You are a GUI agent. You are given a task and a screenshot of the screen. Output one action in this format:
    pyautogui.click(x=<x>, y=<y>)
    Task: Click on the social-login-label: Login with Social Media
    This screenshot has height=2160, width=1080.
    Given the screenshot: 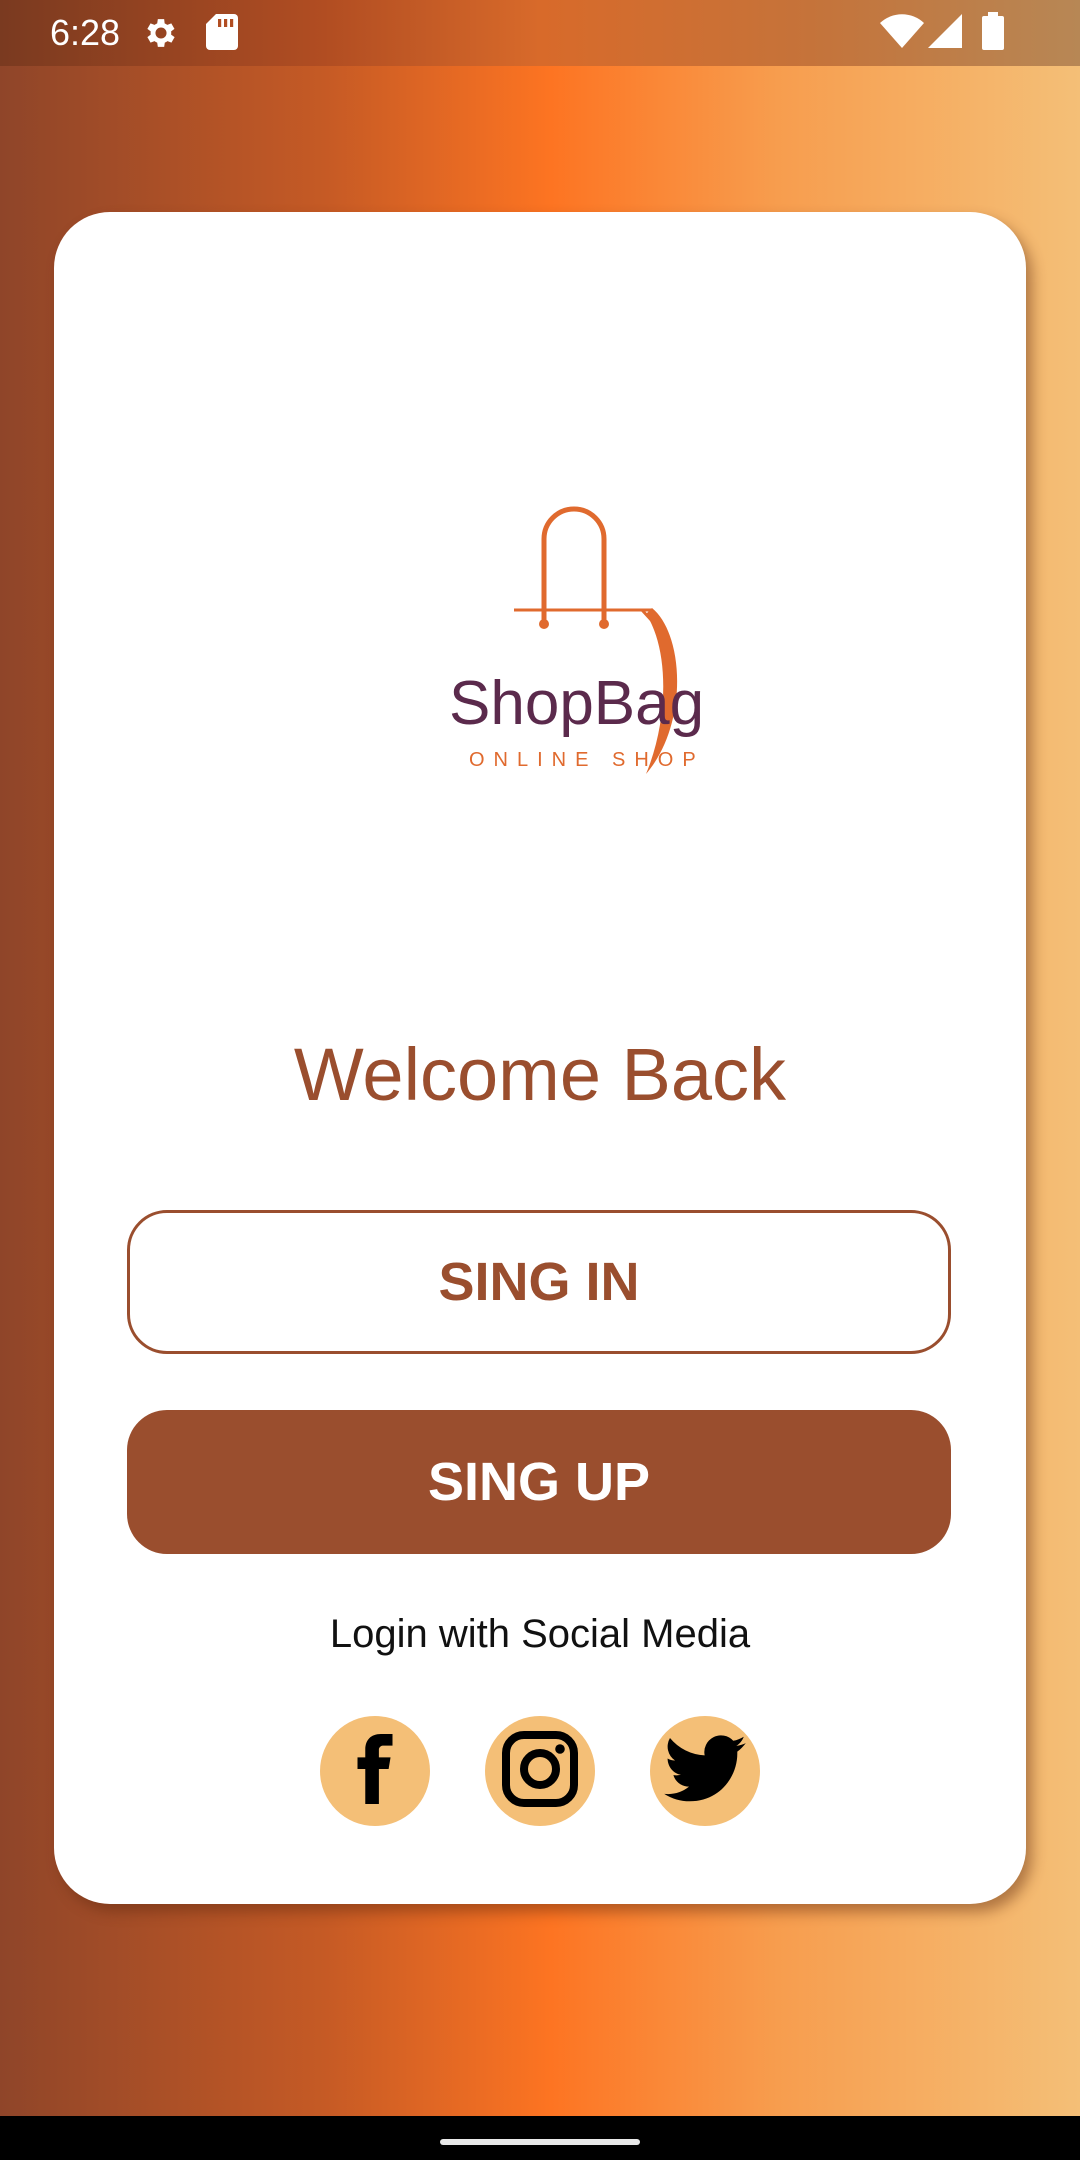 What is the action you would take?
    pyautogui.click(x=540, y=1634)
    